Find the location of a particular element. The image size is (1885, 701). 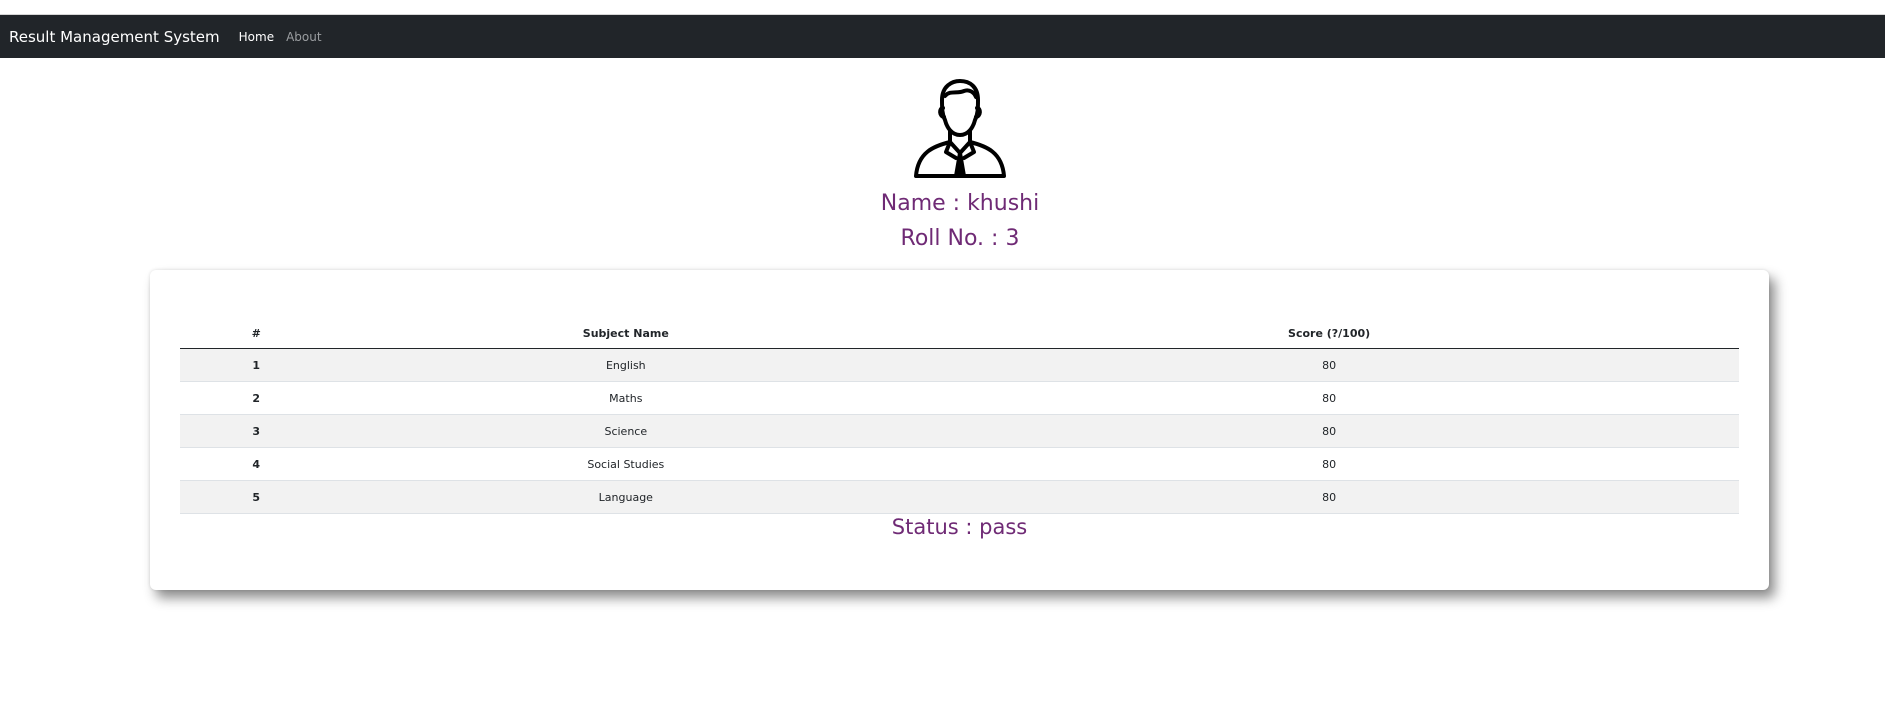

column-header-score: Score (?/100) is located at coordinates (1329, 333).